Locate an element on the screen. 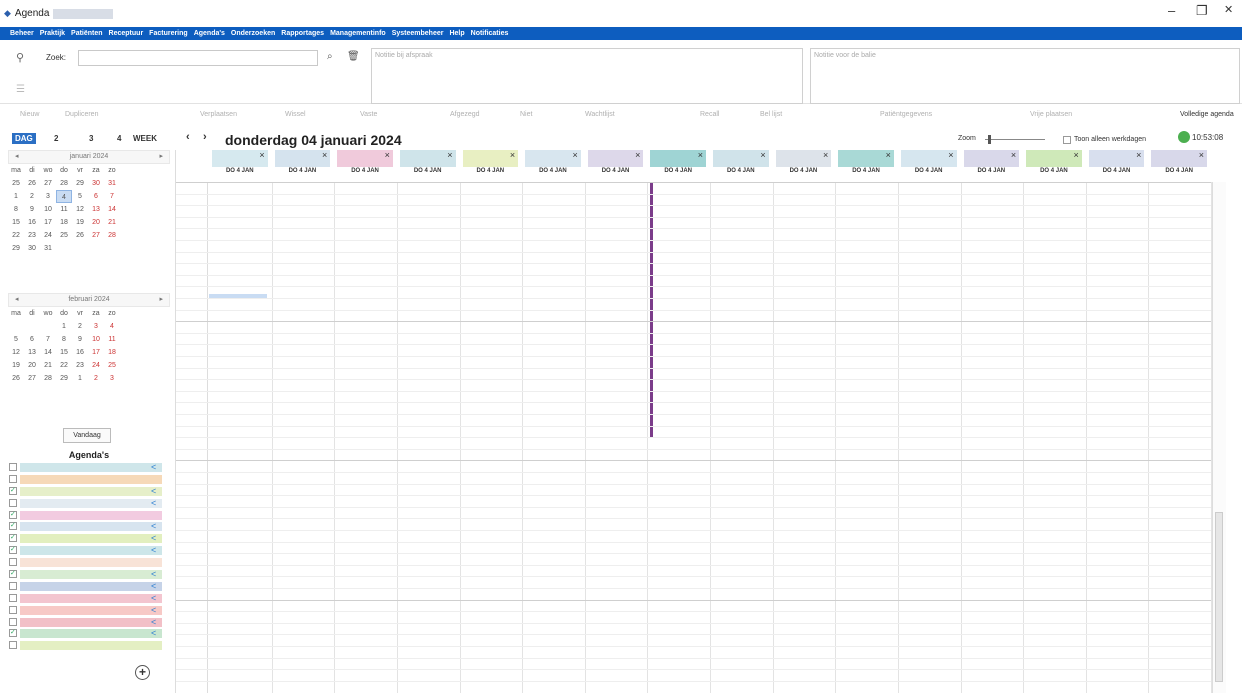 The height and width of the screenshot is (693, 1242). list-icon: ☰ is located at coordinates (20, 89).